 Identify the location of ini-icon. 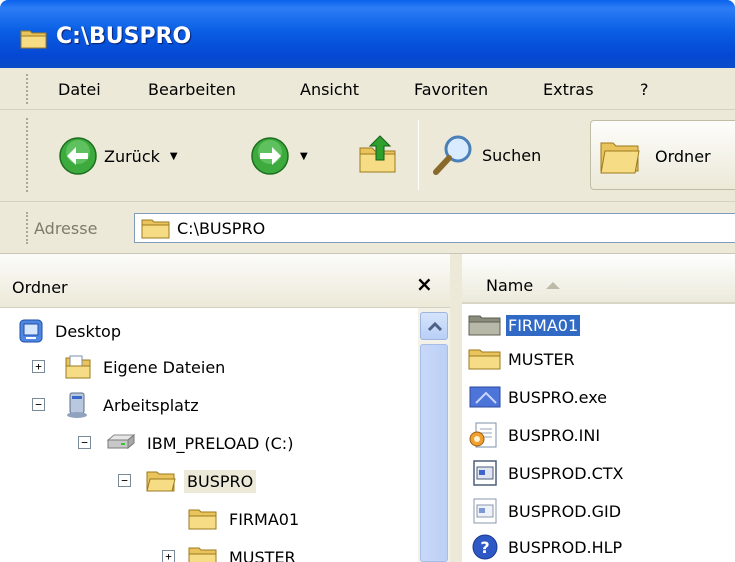
(483, 435).